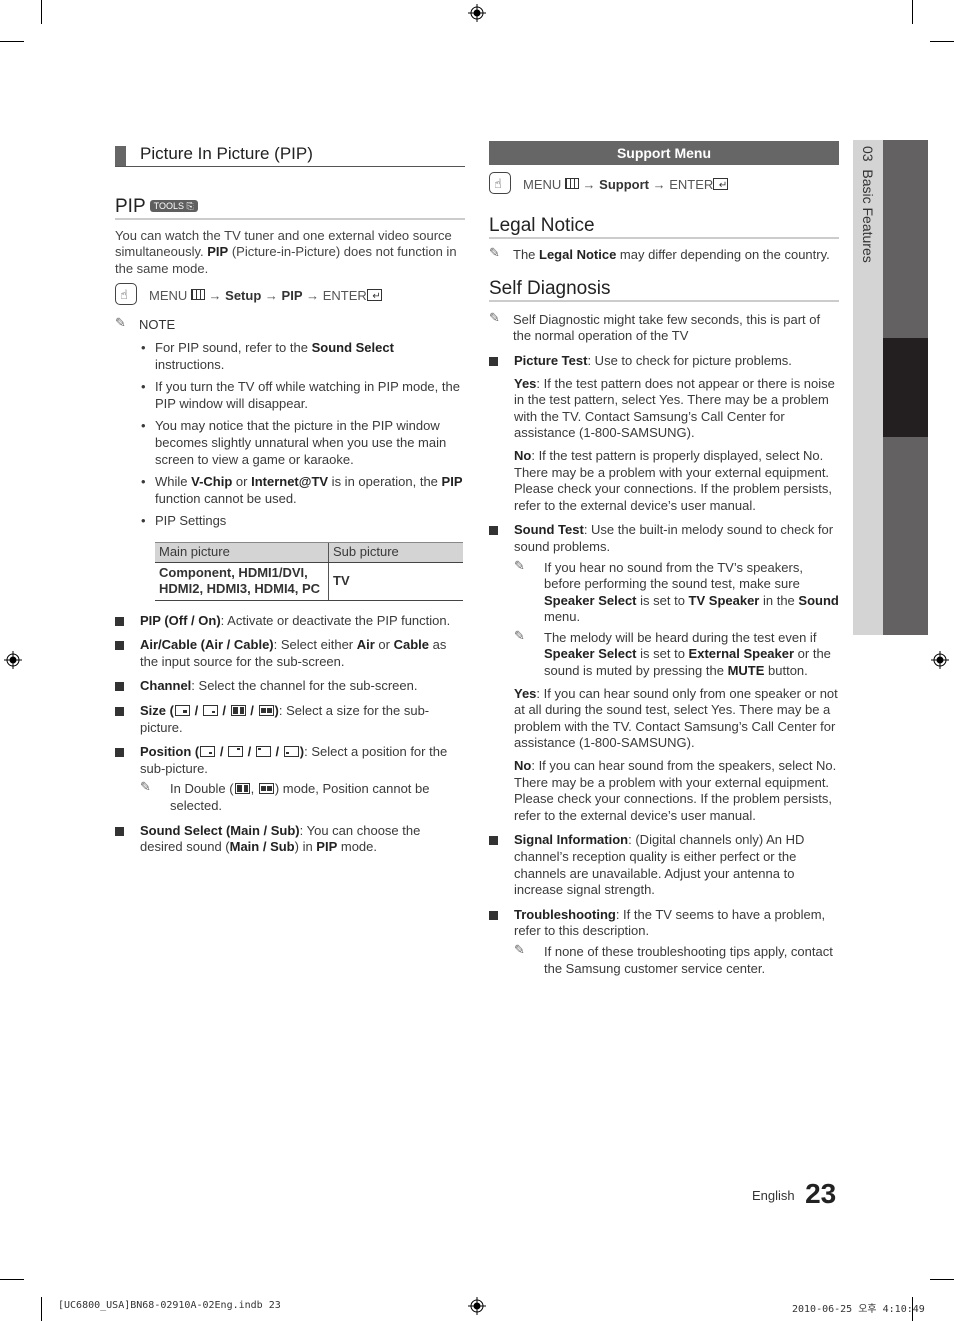 Image resolution: width=954 pixels, height=1321 pixels. What do you see at coordinates (411, 645) in the screenshot?
I see `bold-term: Cable` at bounding box center [411, 645].